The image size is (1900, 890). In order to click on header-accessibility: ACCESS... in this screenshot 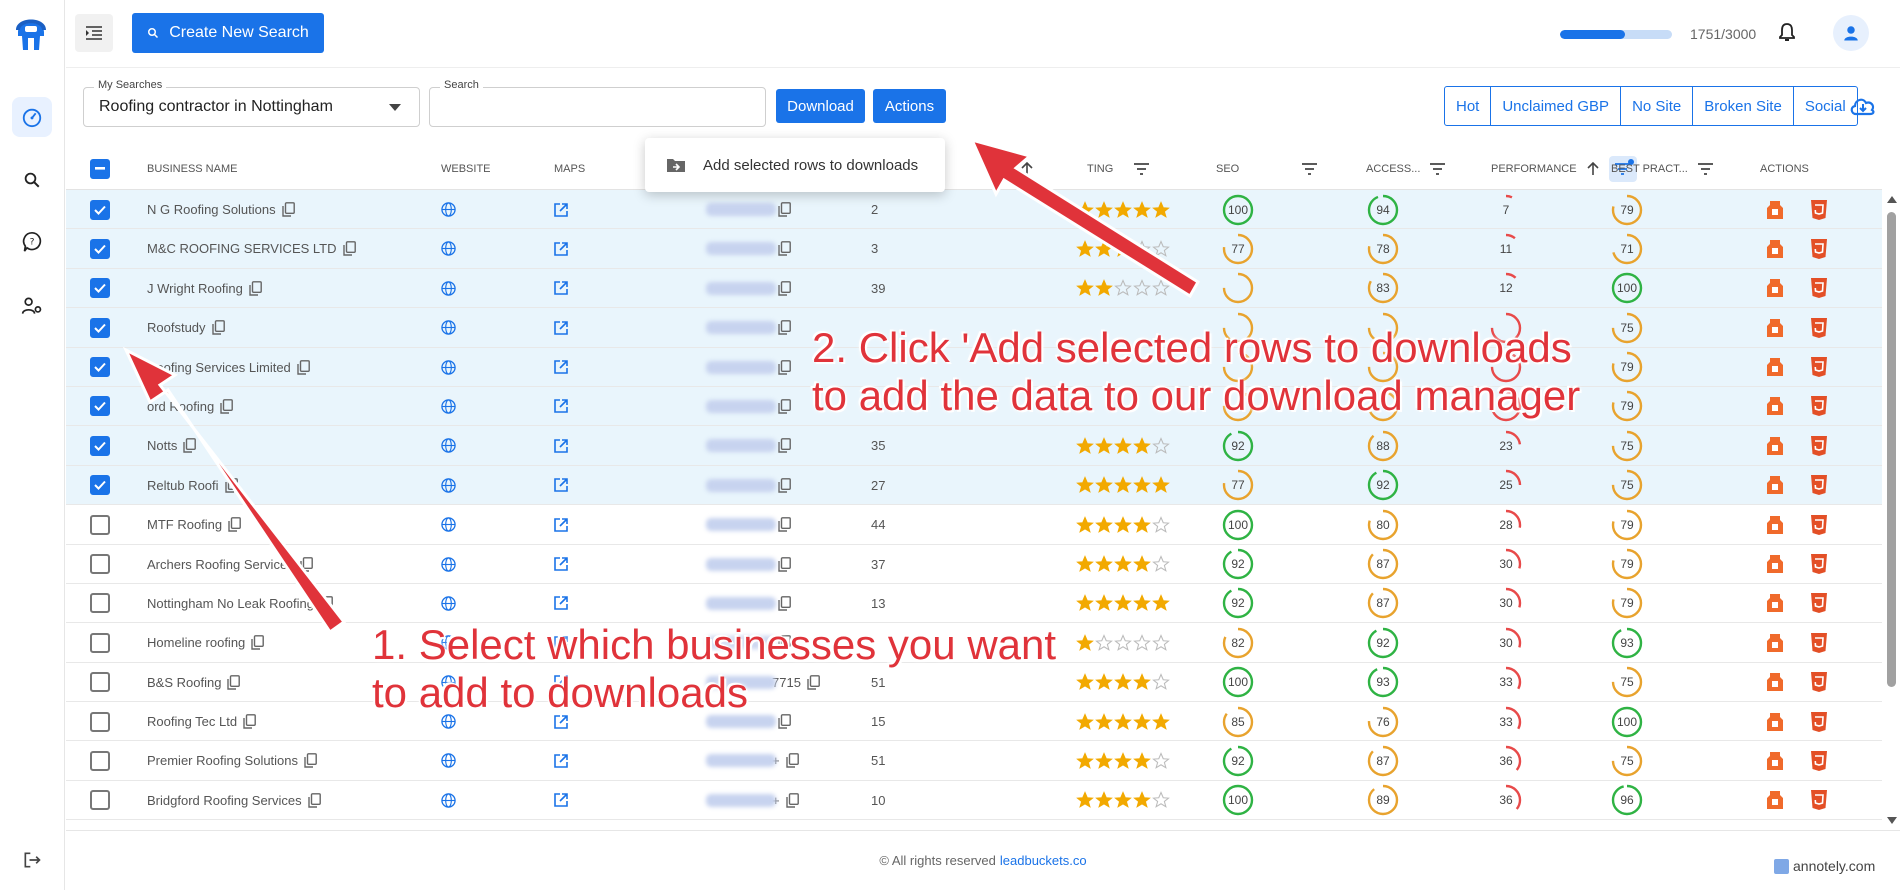, I will do `click(1406, 169)`.